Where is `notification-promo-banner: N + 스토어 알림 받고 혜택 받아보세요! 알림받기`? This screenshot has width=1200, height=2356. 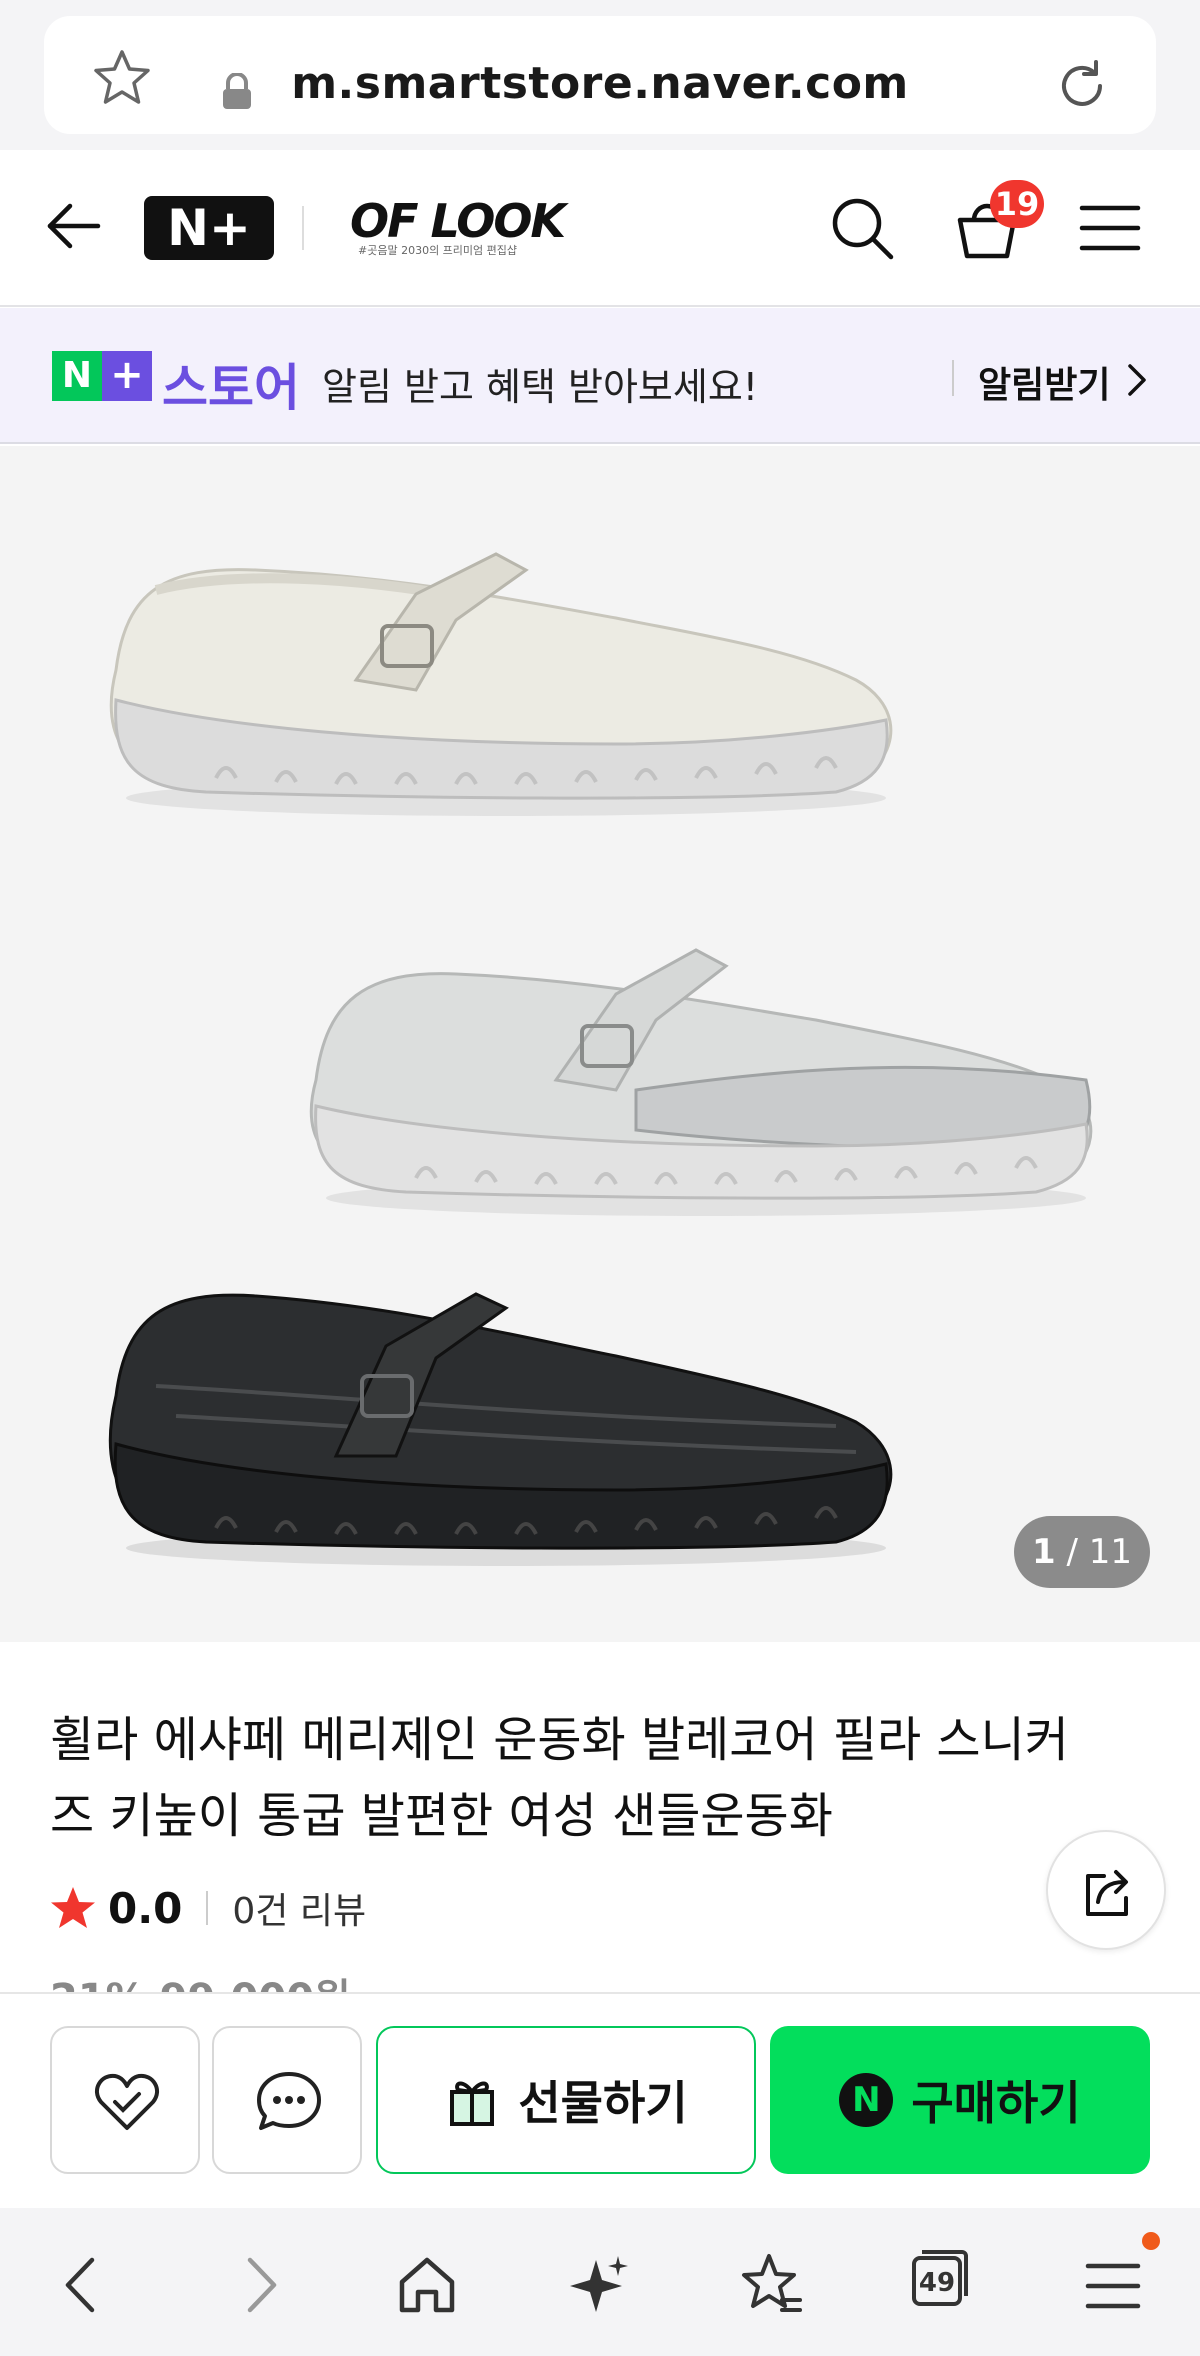
notification-promo-banner: N + 스토어 알림 받고 혜택 받아보세요! 알림받기 is located at coordinates (600, 376).